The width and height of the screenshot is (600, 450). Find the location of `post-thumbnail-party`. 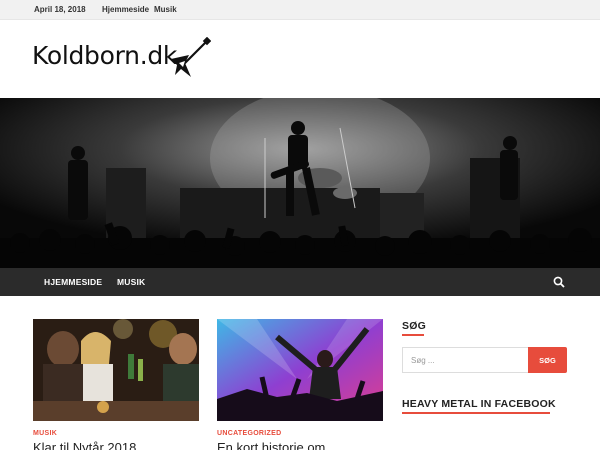

post-thumbnail-party is located at coordinates (116, 370).